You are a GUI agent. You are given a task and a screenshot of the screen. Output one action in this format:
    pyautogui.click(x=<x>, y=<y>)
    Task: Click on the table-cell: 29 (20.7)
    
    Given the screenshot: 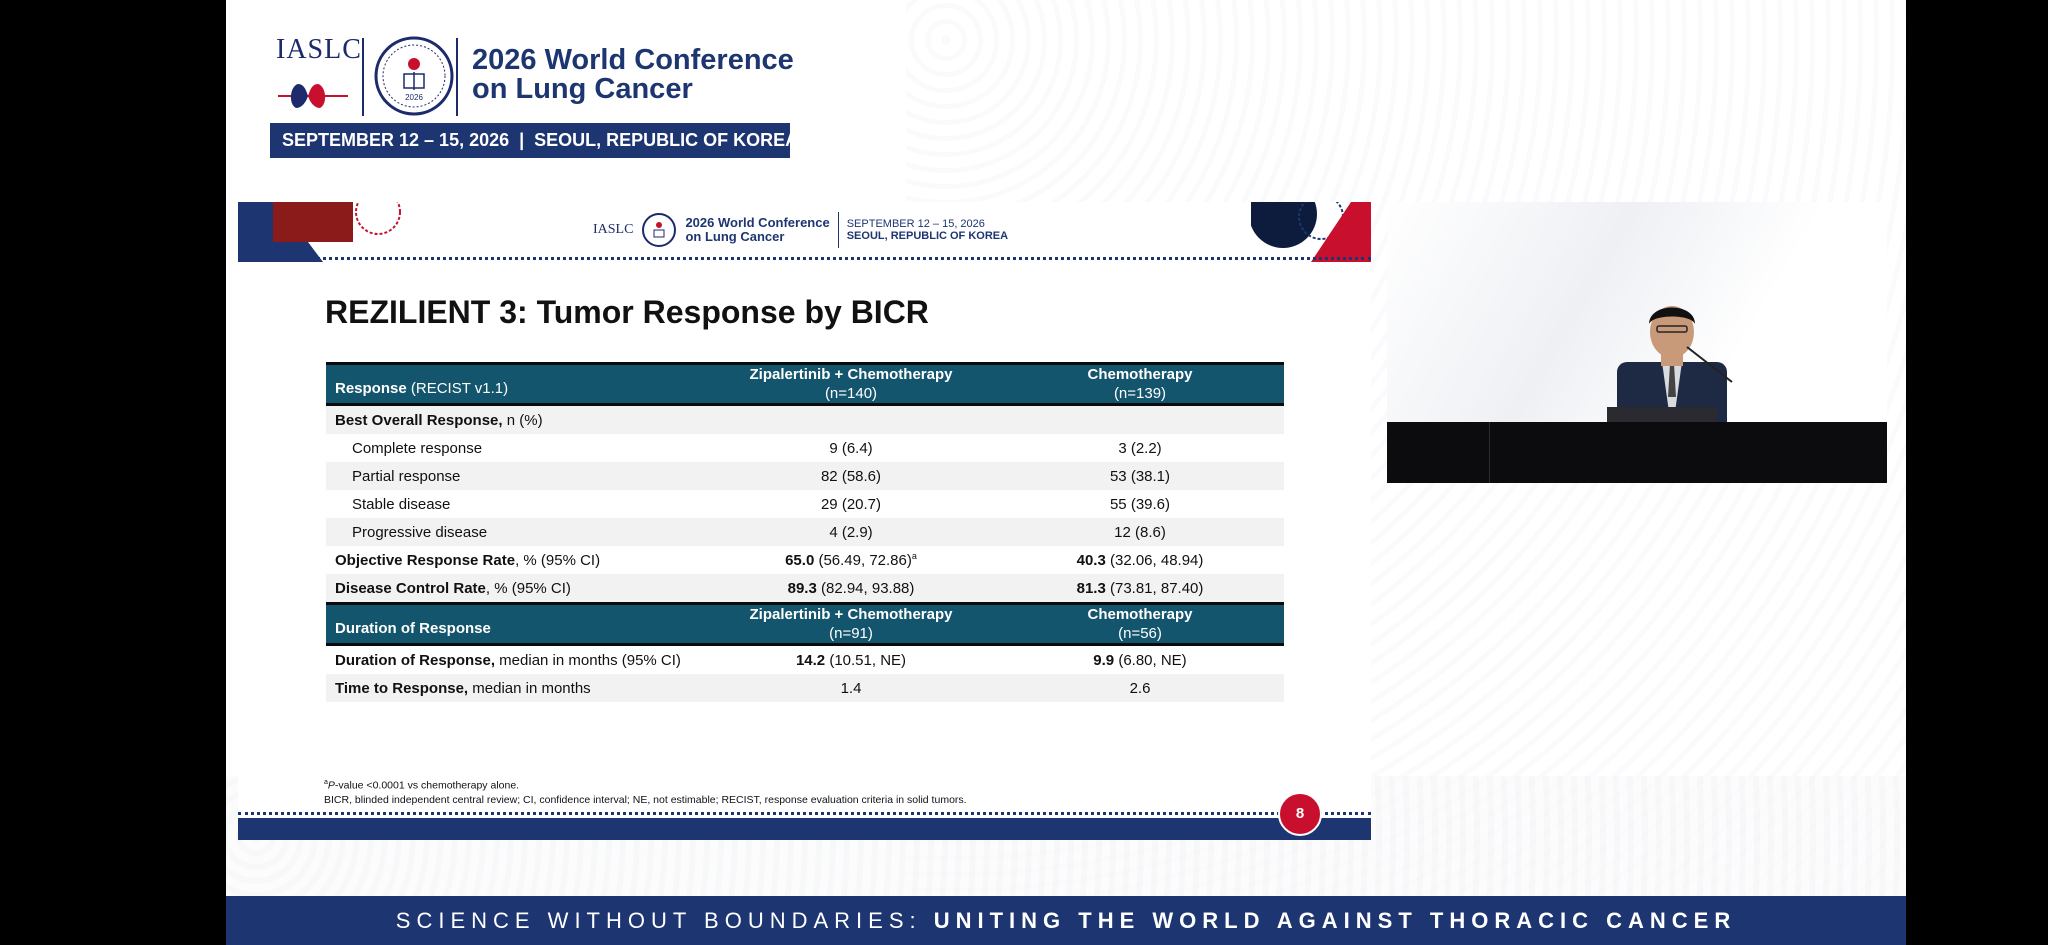 What is the action you would take?
    pyautogui.click(x=851, y=504)
    